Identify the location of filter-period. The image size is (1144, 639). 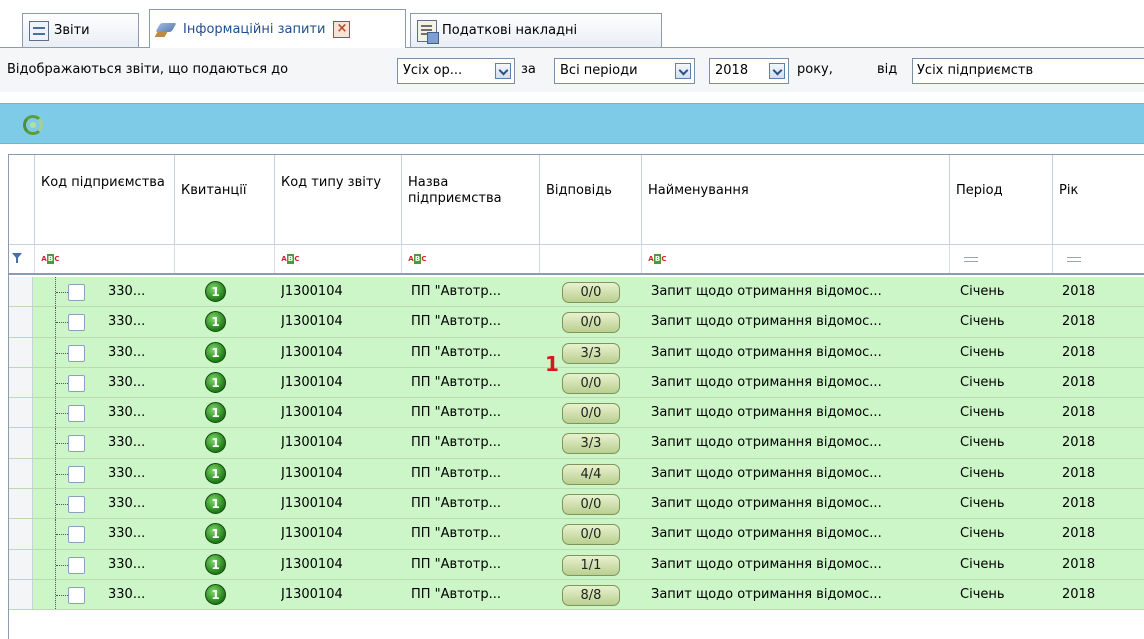
(1001, 259).